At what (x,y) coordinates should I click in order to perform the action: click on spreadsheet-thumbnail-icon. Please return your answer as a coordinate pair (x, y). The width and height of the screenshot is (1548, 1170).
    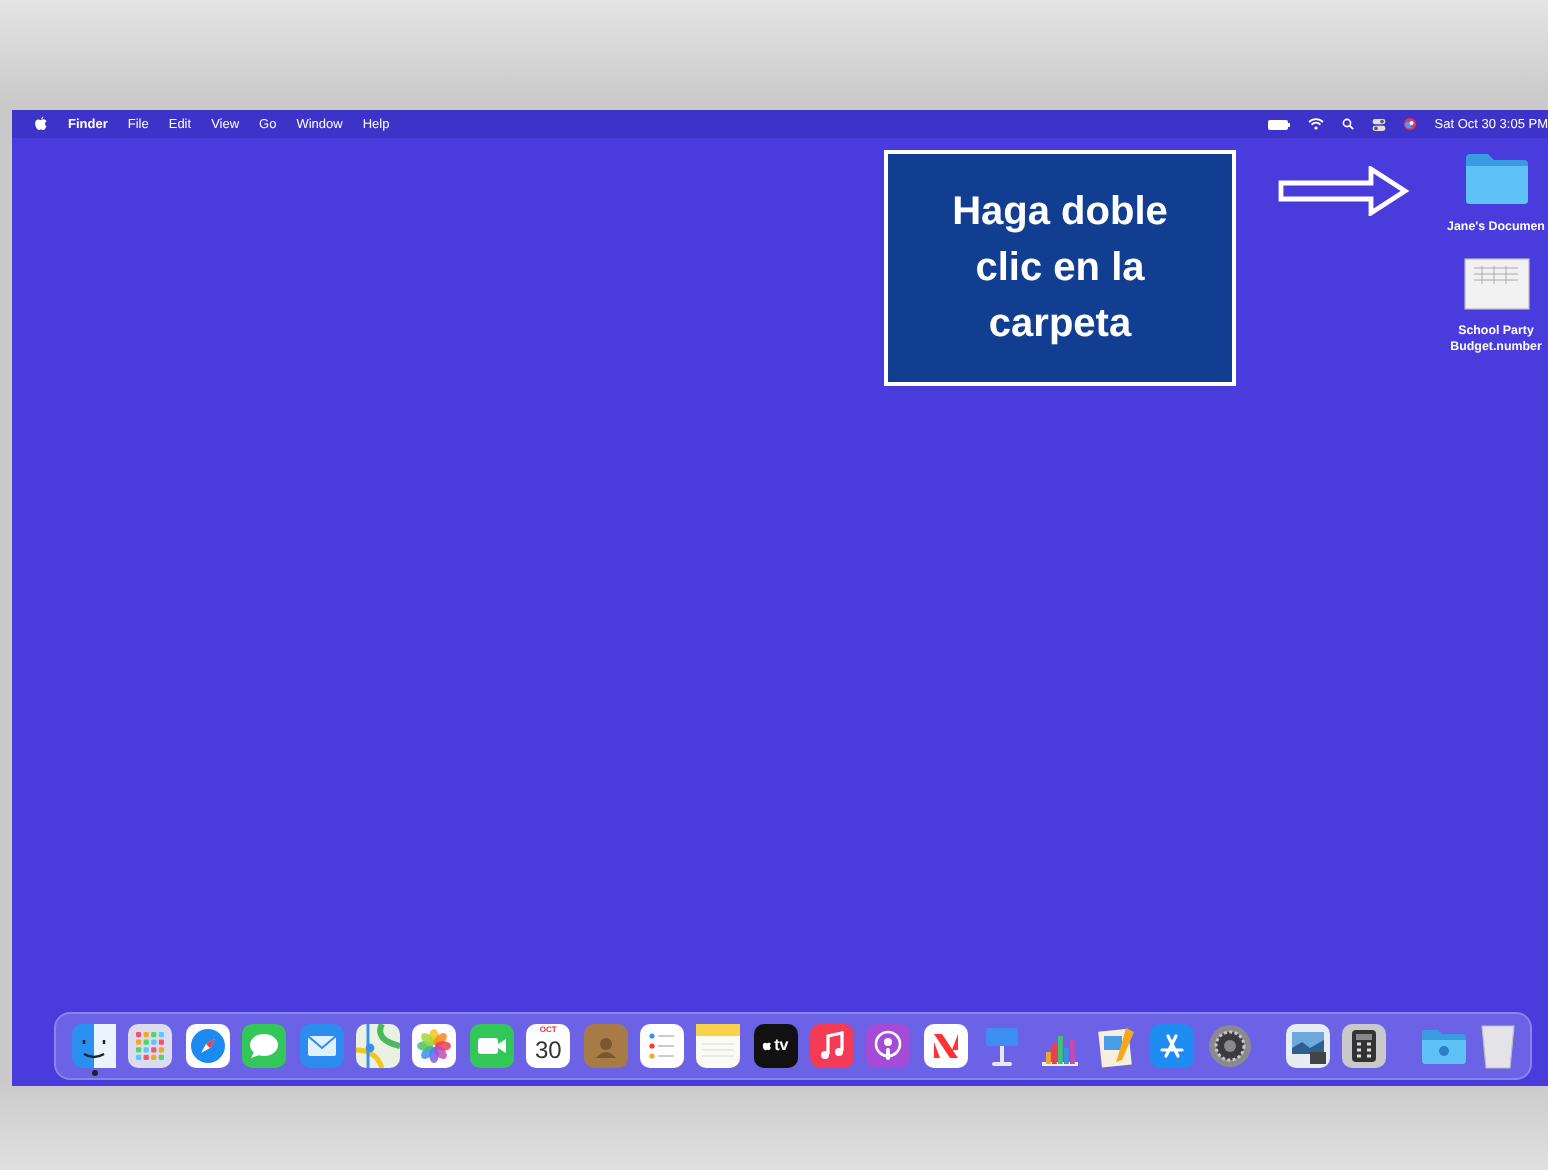
    Looking at the image, I should click on (1496, 284).